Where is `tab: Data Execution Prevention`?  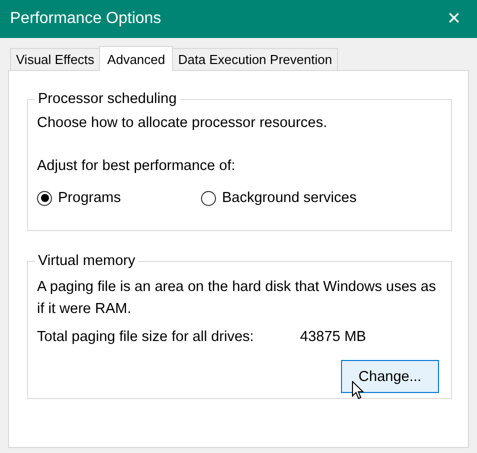
tab: Data Execution Prevention is located at coordinates (255, 59).